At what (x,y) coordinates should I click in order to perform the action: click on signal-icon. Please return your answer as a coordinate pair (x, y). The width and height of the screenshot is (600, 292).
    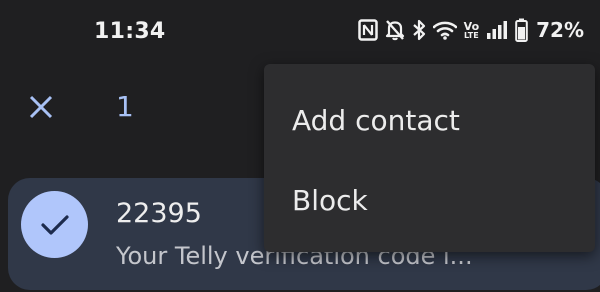
    Looking at the image, I should click on (497, 30).